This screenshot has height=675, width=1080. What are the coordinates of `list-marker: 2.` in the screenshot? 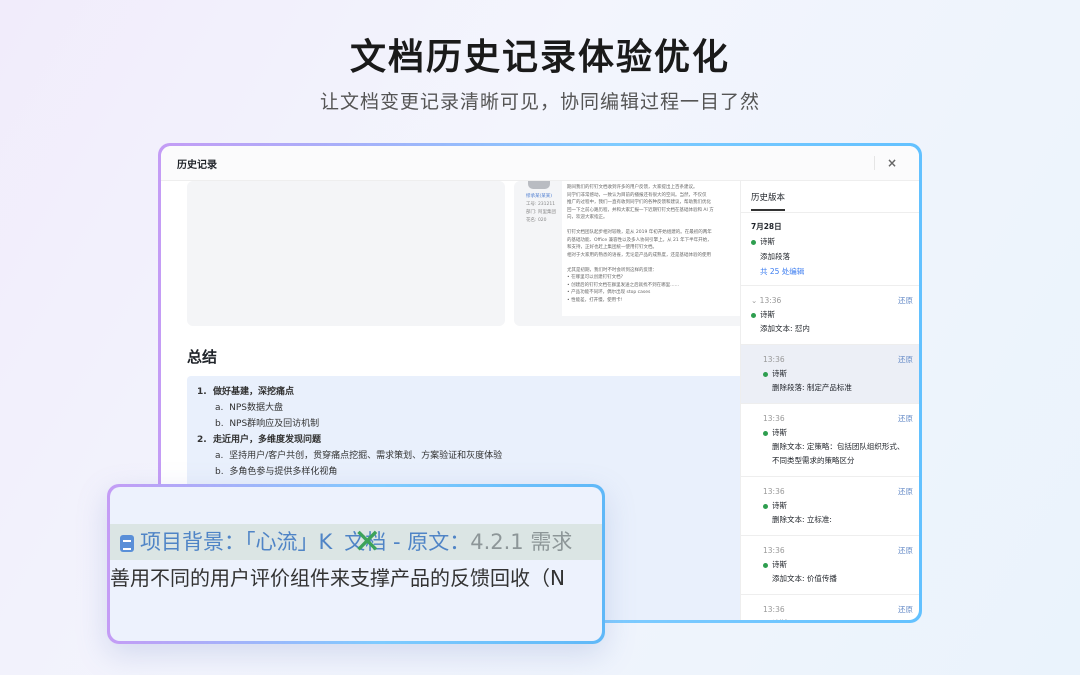 It's located at (202, 440).